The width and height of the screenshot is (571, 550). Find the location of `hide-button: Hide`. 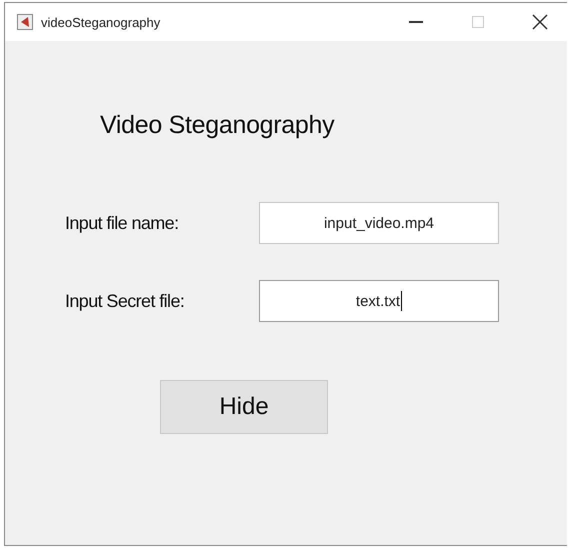

hide-button: Hide is located at coordinates (244, 407).